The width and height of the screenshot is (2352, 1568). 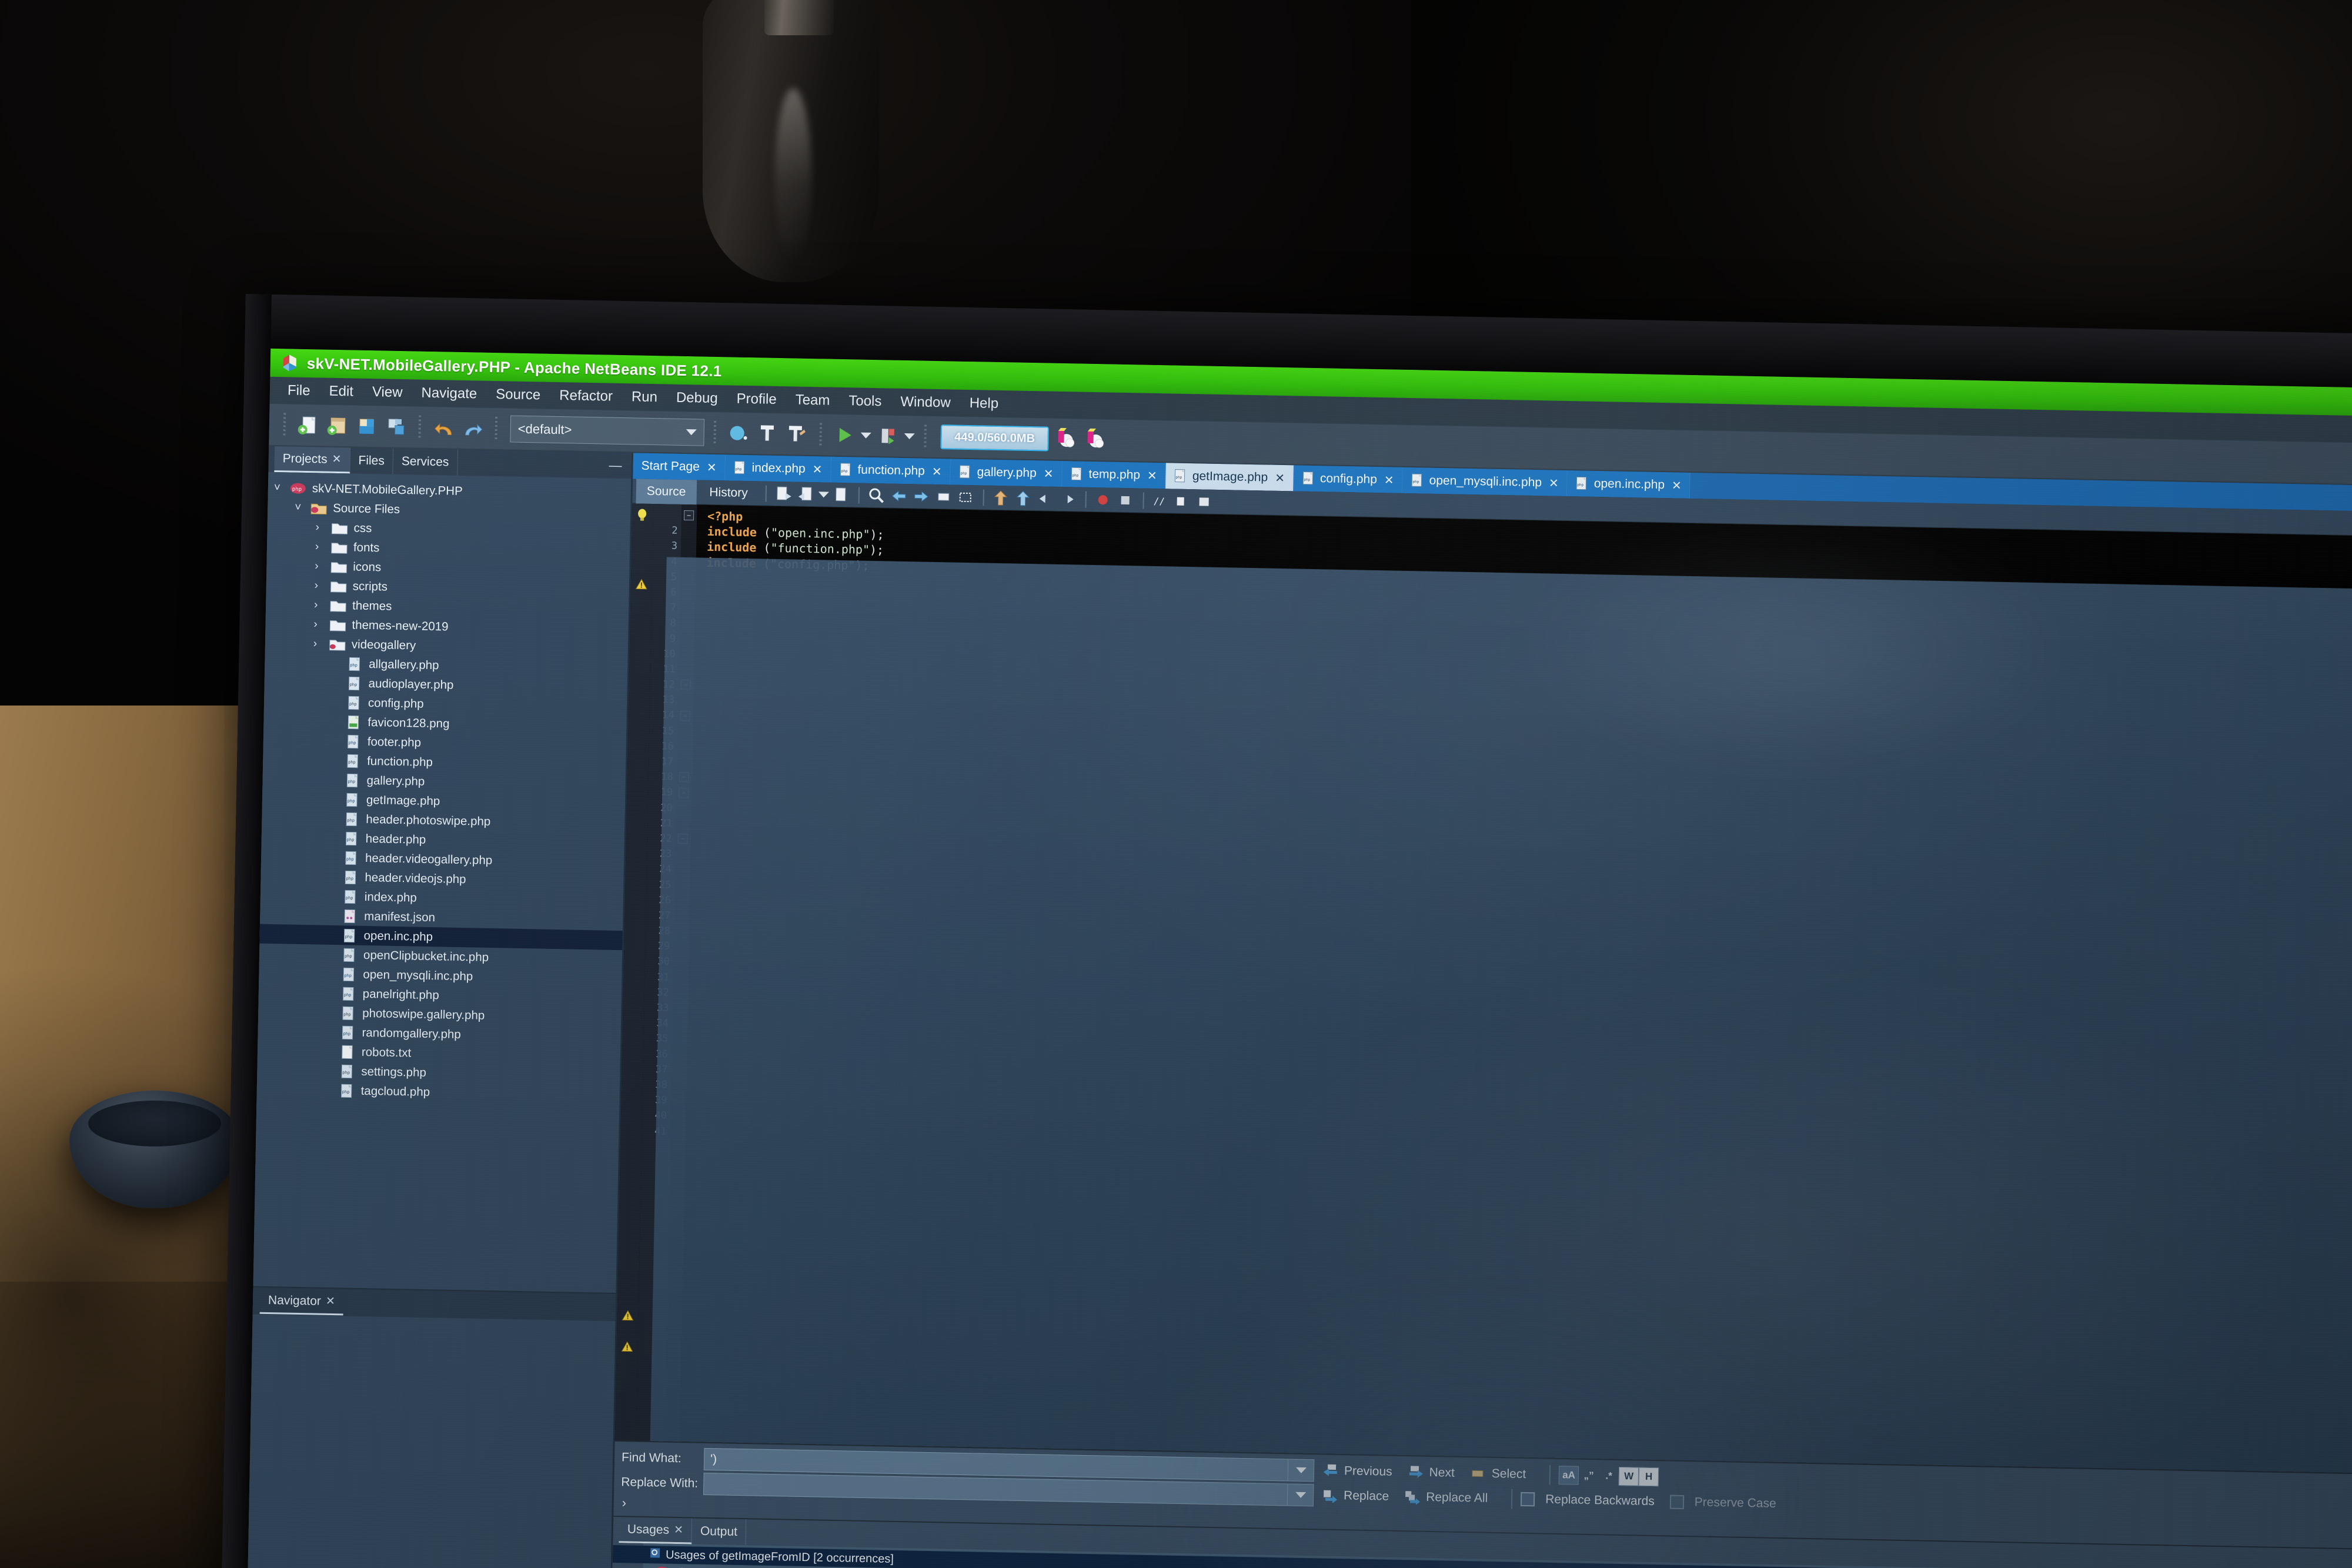 I want to click on select-region-icon, so click(x=966, y=497).